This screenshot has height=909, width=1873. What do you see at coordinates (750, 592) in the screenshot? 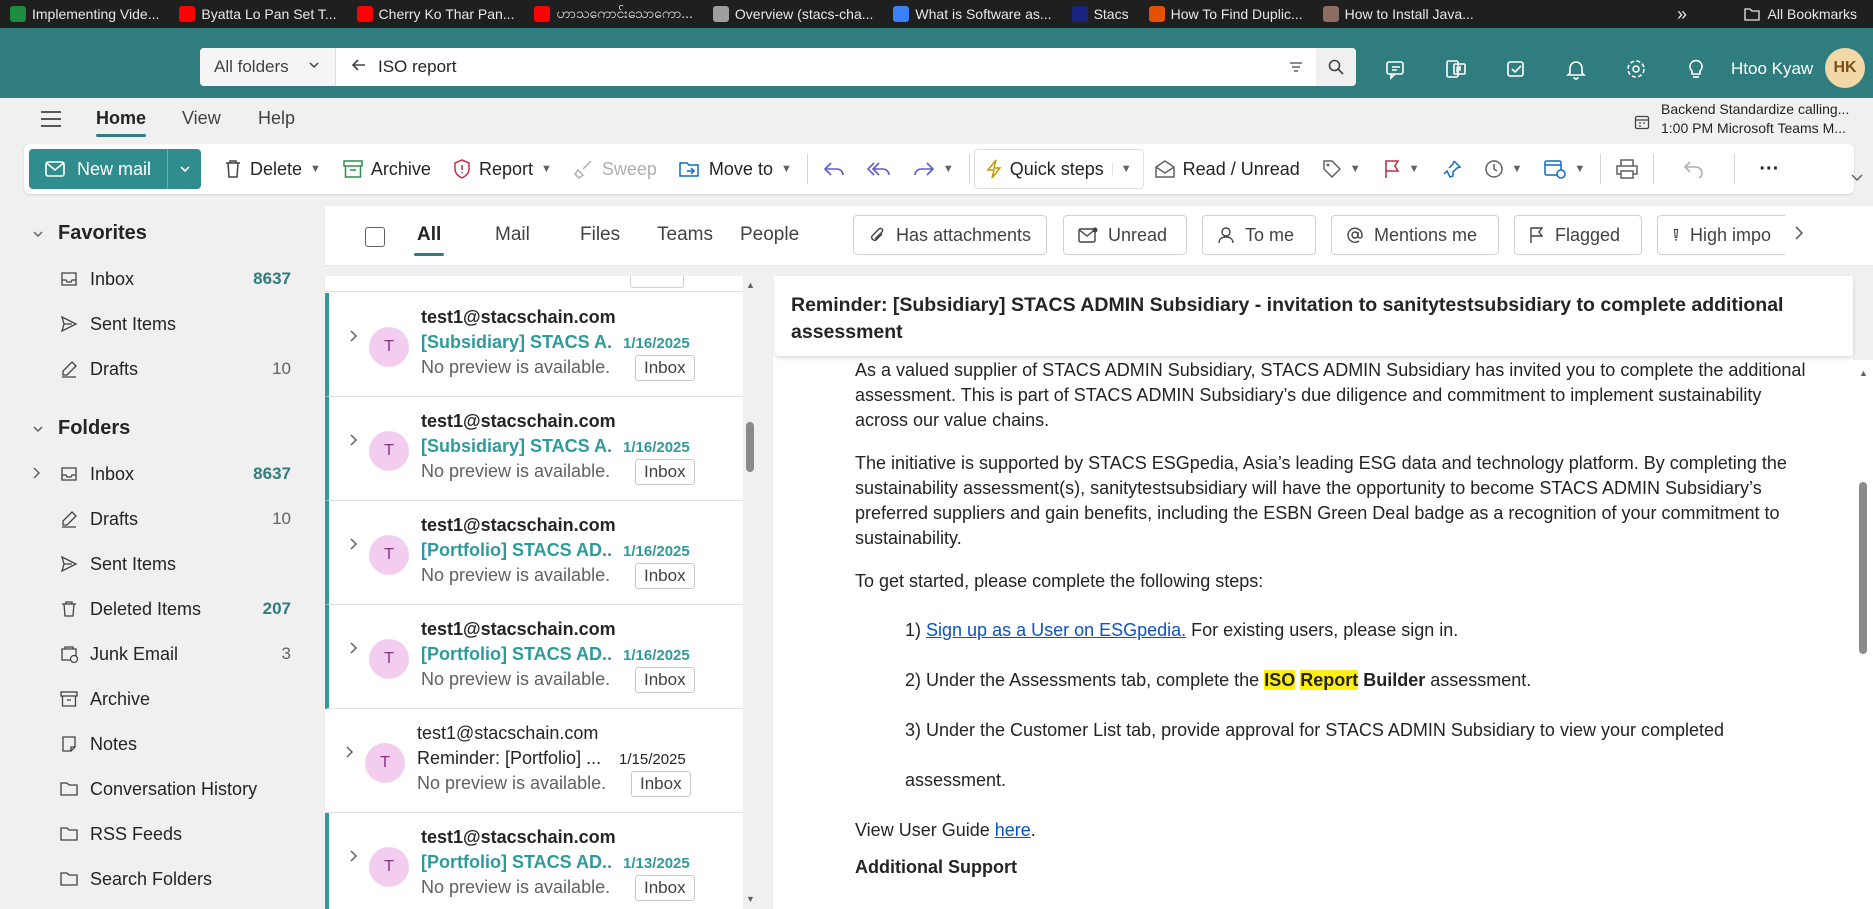
I see `message-list-scrollbar: ▲ ▼` at bounding box center [750, 592].